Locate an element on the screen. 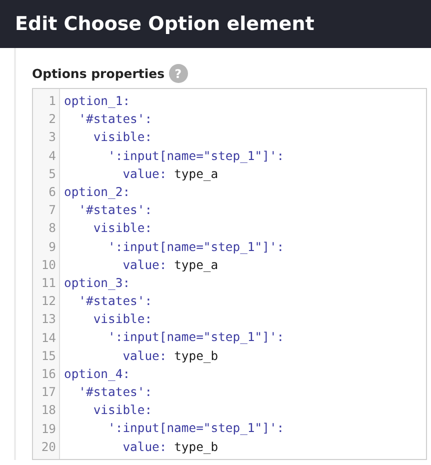  line-number: 9 is located at coordinates (52, 247).